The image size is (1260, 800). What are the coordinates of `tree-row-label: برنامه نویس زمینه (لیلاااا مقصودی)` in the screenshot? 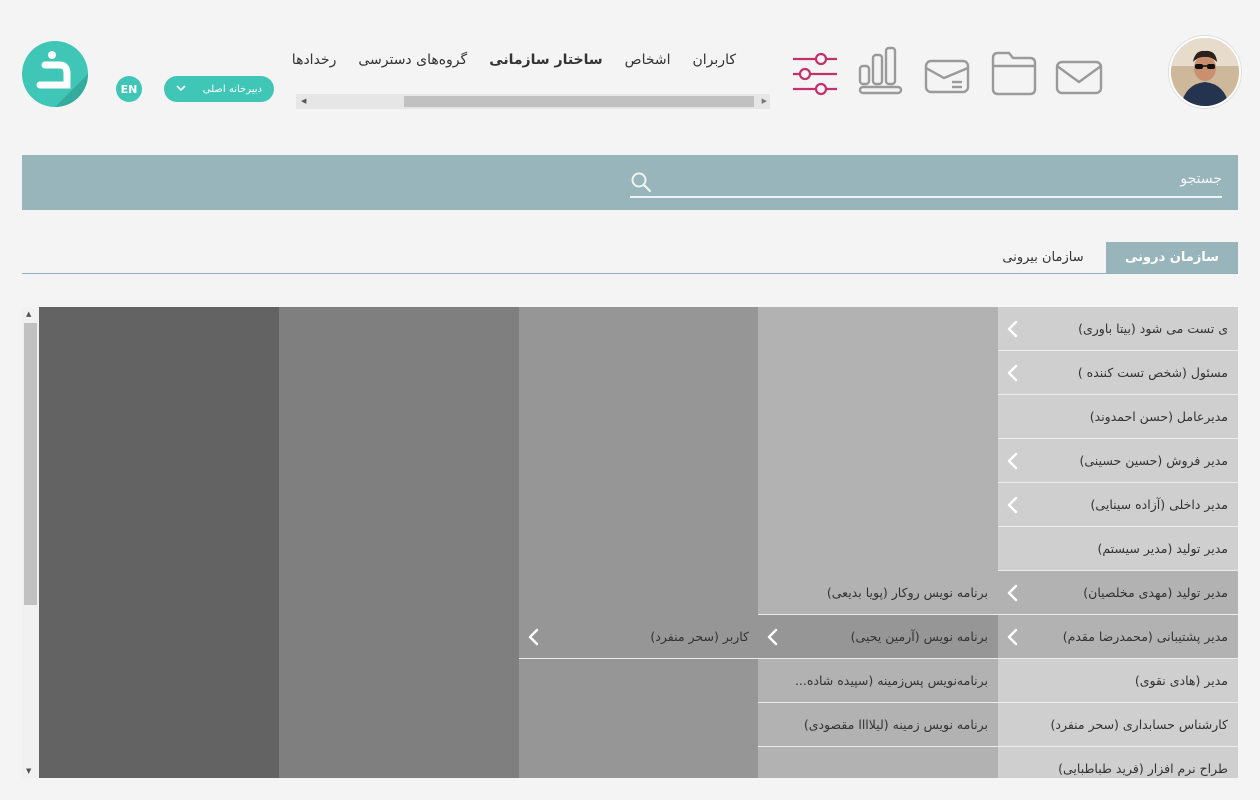 It's located at (895, 724).